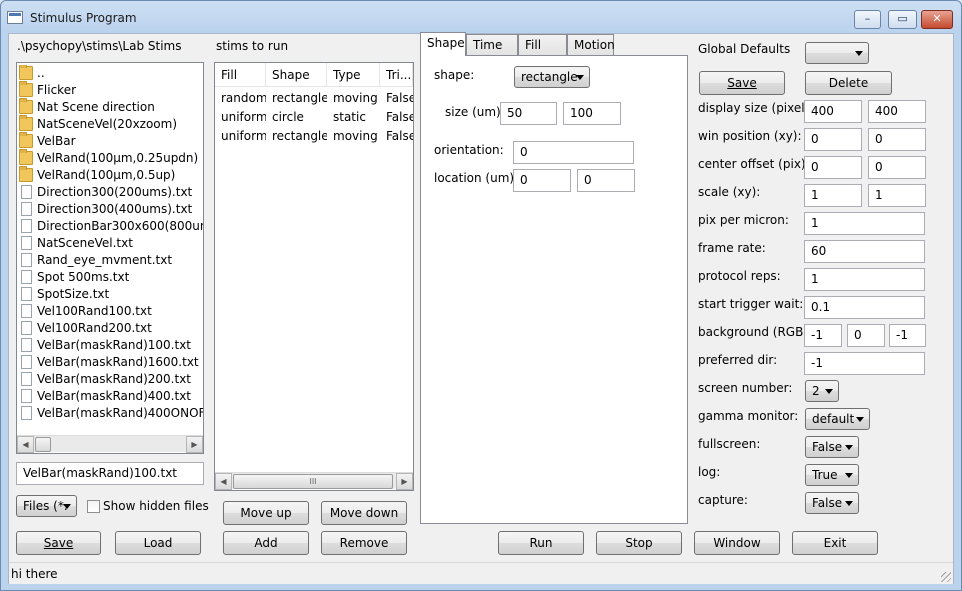 The width and height of the screenshot is (962, 591). What do you see at coordinates (946, 577) in the screenshot?
I see `resize-grip-icon` at bounding box center [946, 577].